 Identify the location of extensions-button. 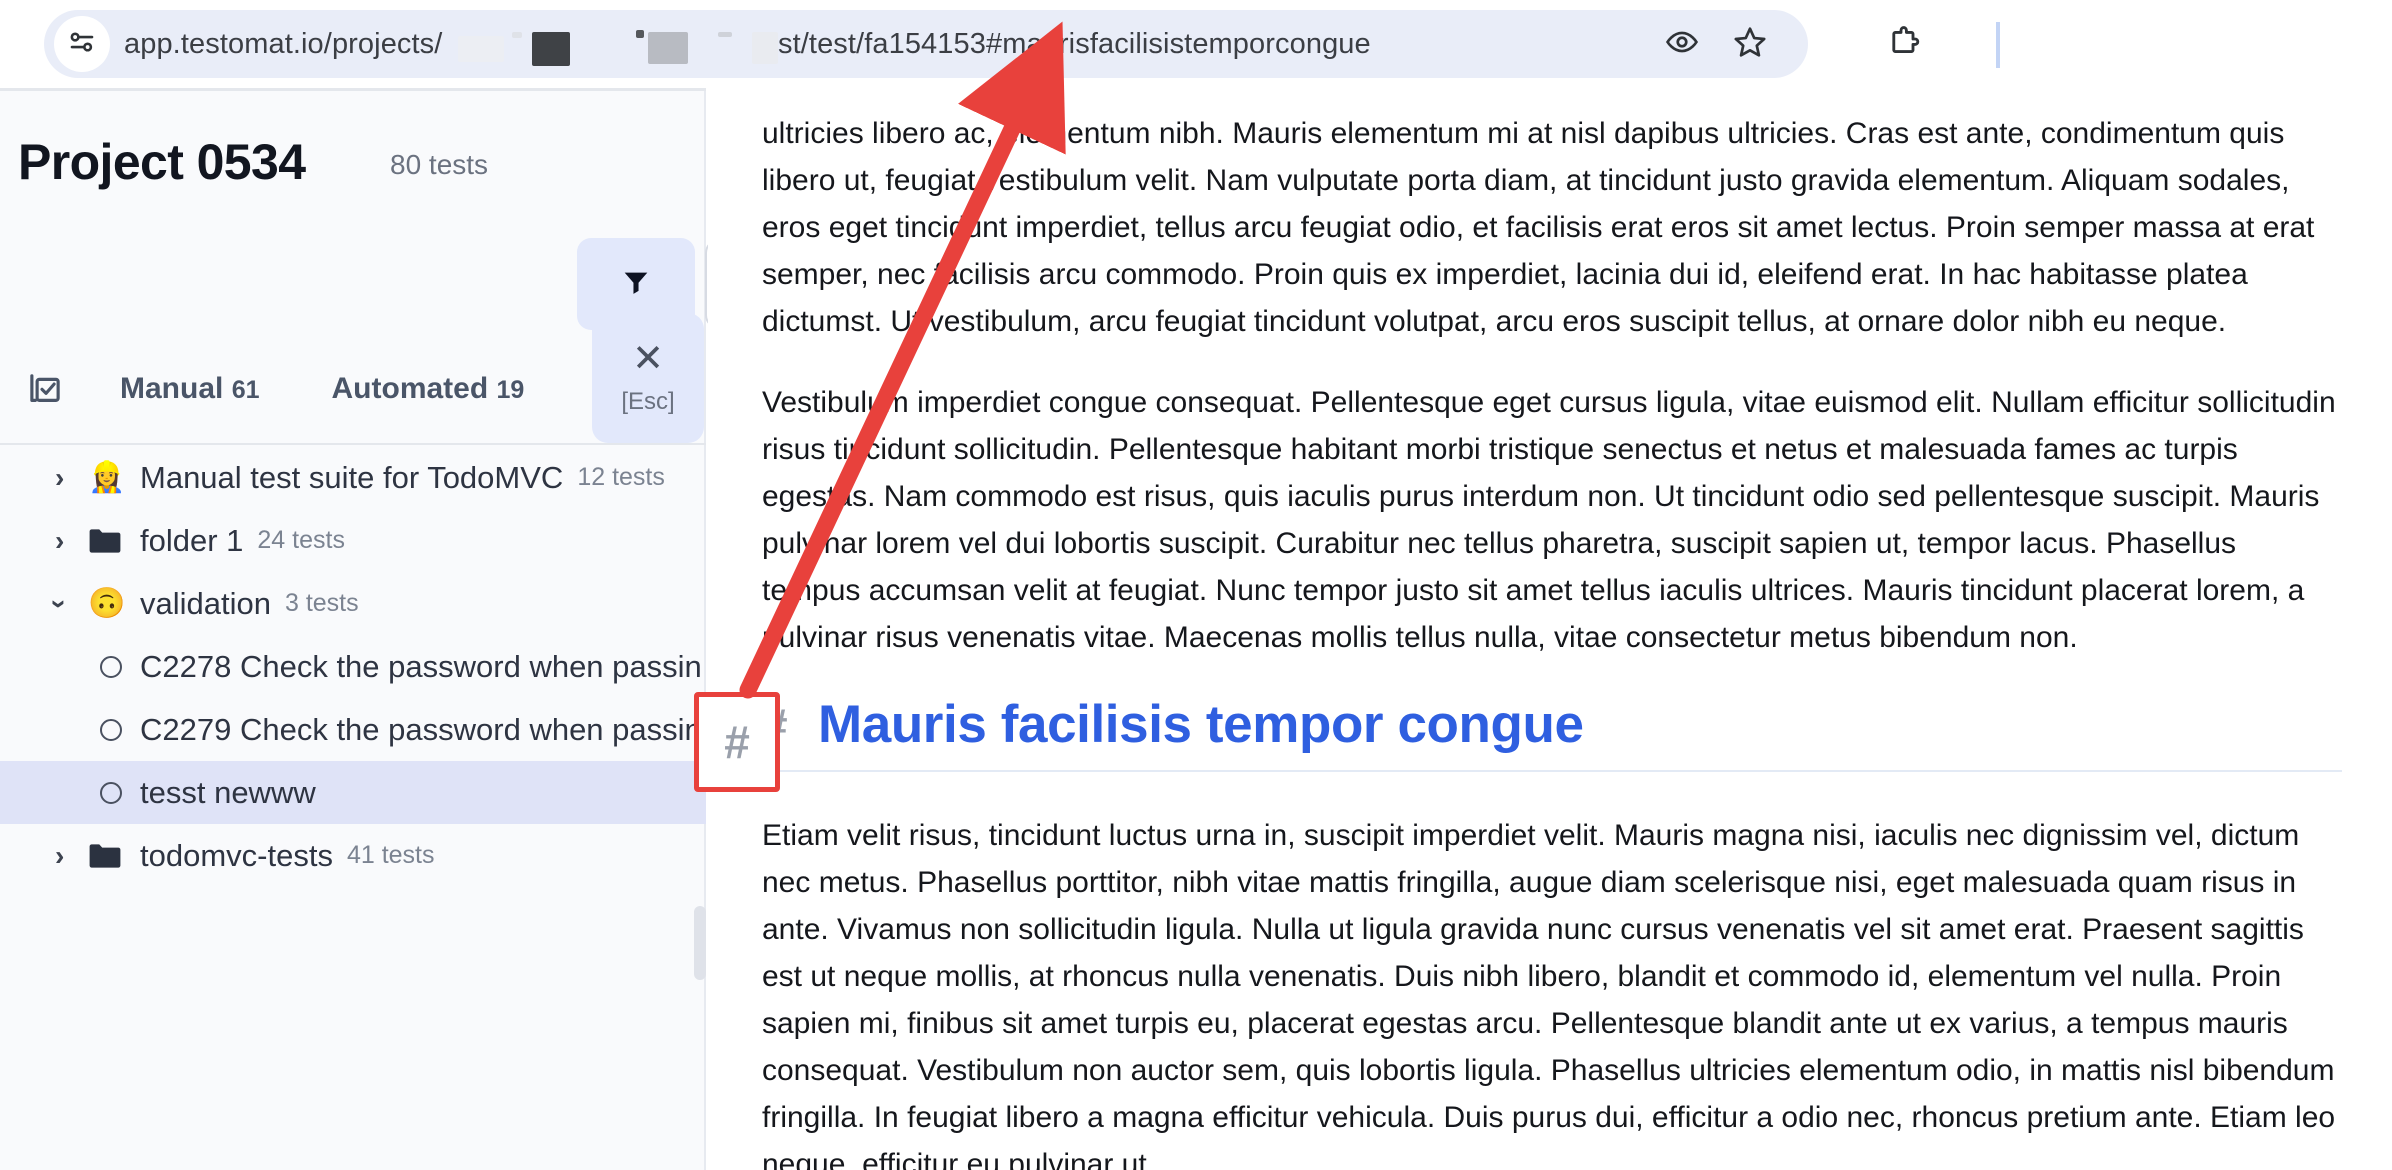
(1904, 44).